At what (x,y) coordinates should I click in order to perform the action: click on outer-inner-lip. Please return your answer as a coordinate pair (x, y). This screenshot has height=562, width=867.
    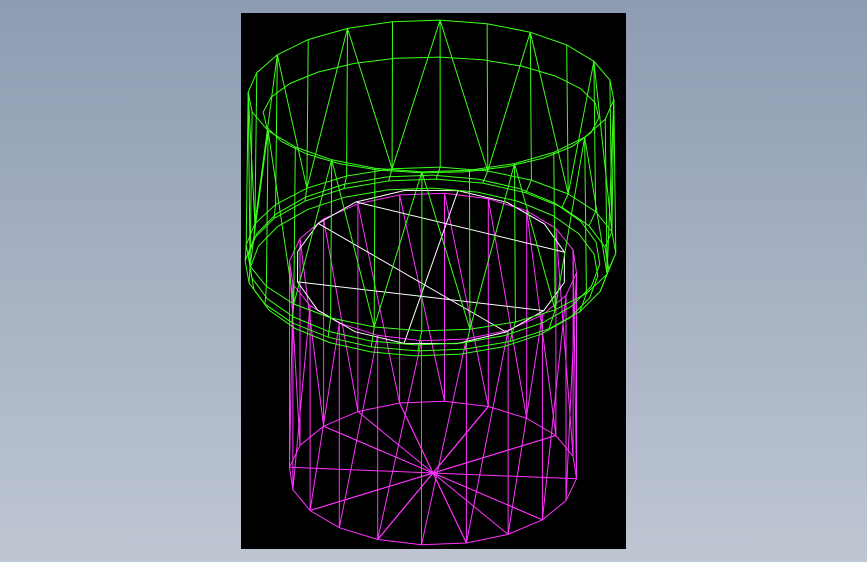
    Looking at the image, I should click on (431, 115).